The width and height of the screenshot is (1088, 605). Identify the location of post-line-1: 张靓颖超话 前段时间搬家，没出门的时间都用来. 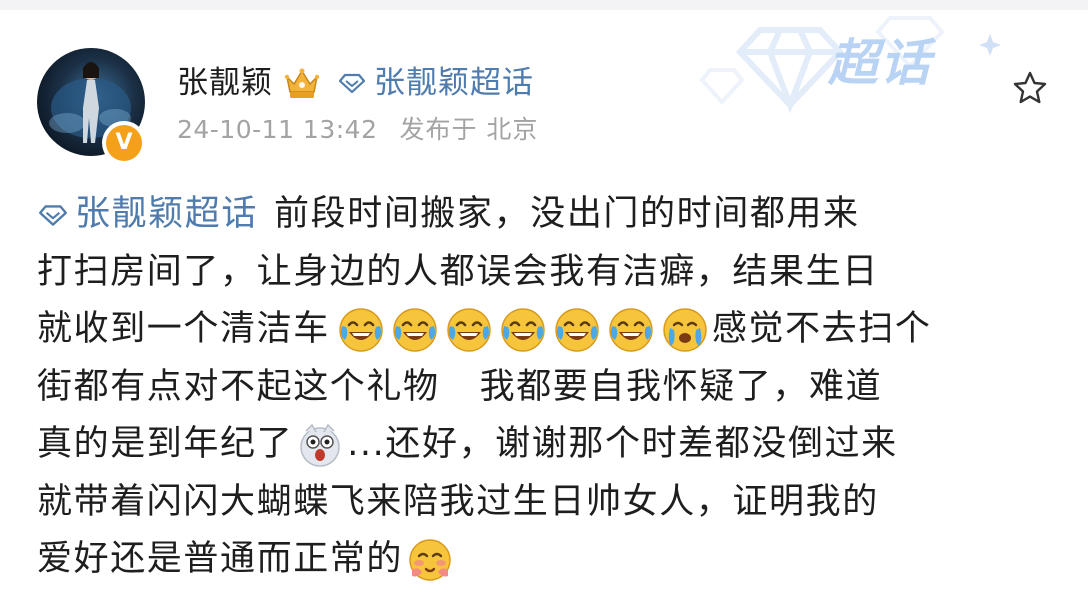
(547, 215).